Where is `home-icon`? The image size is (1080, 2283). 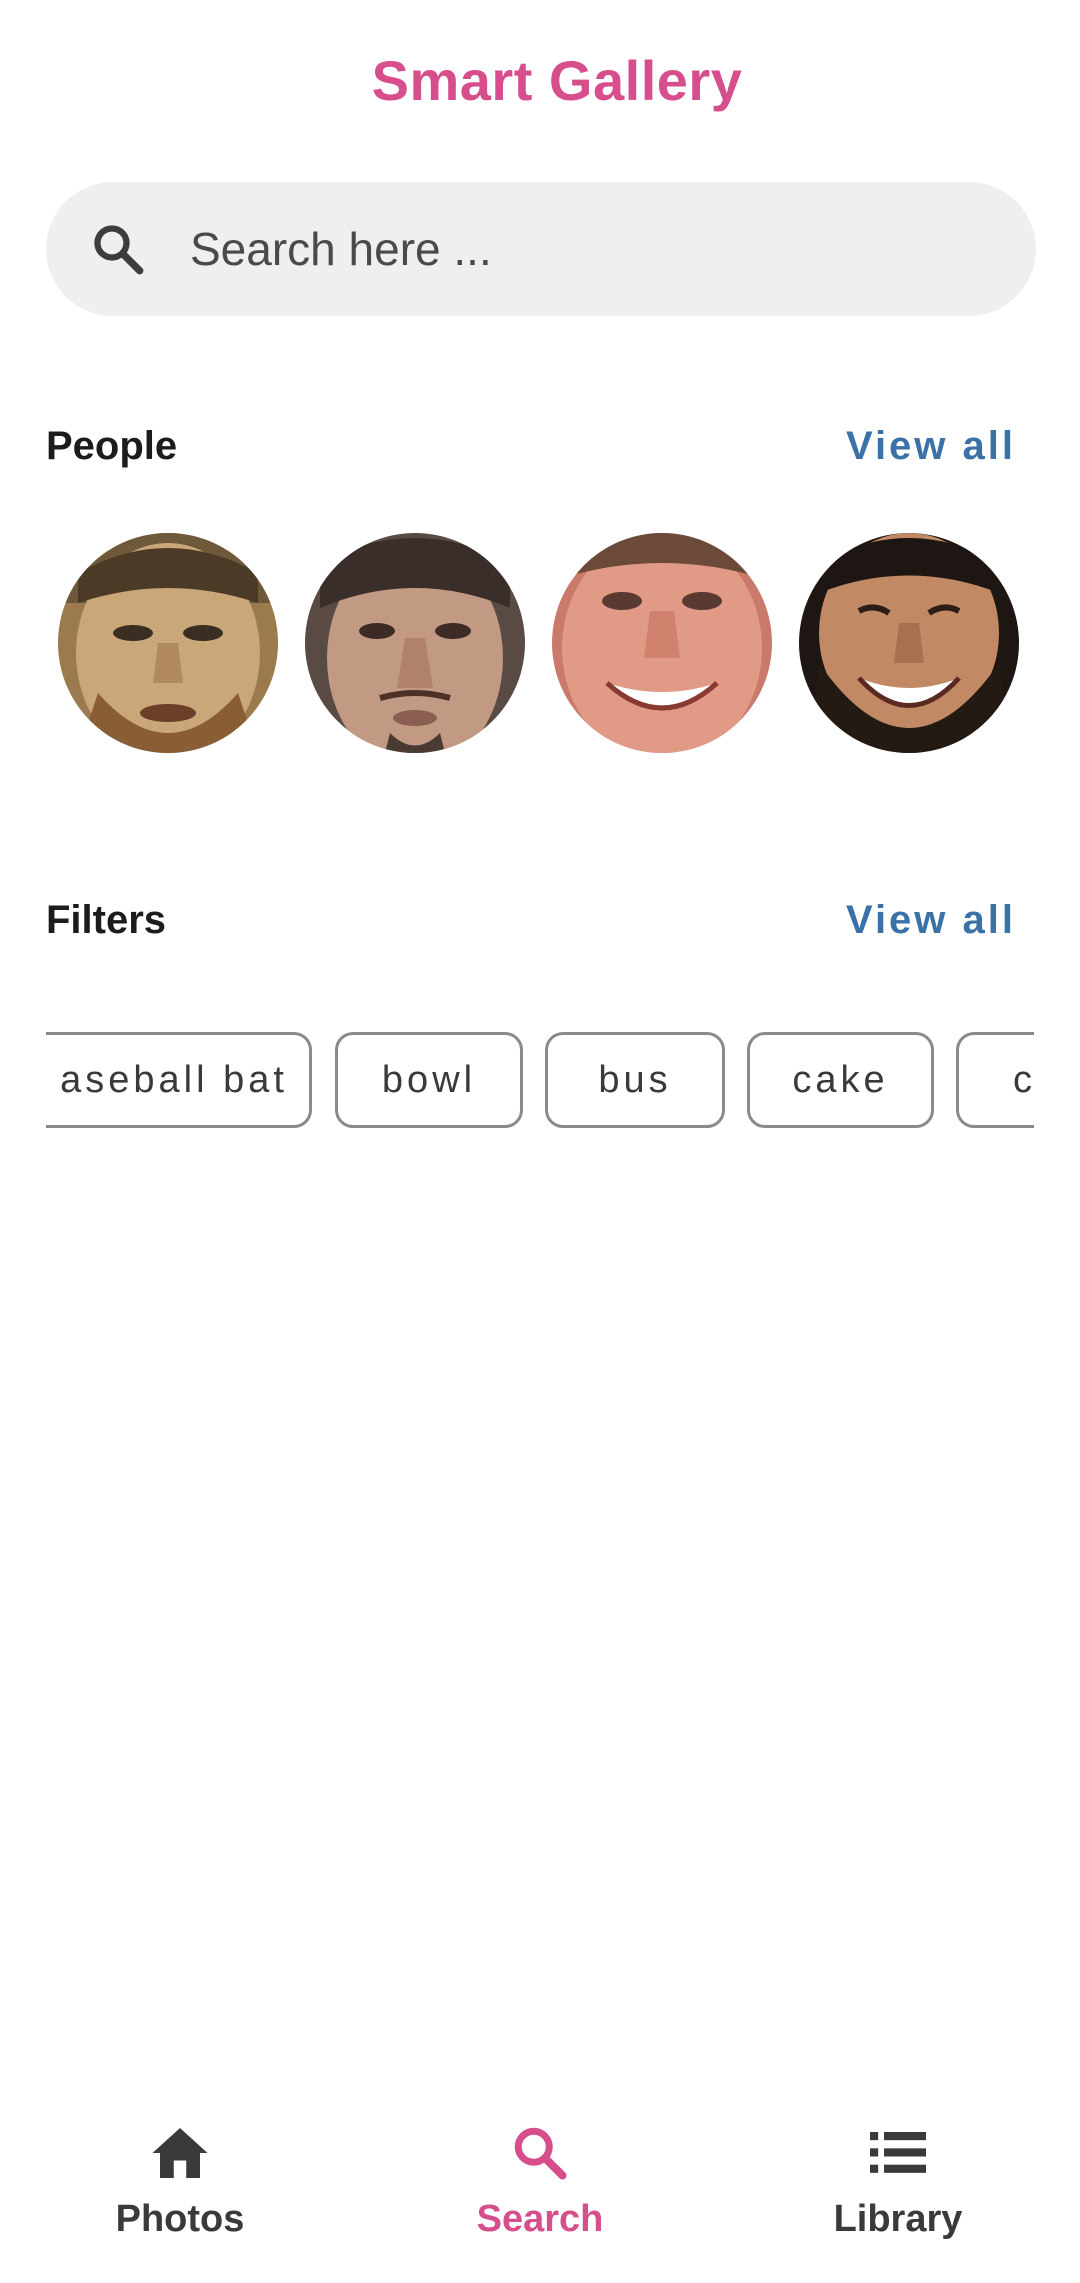
home-icon is located at coordinates (180, 2153).